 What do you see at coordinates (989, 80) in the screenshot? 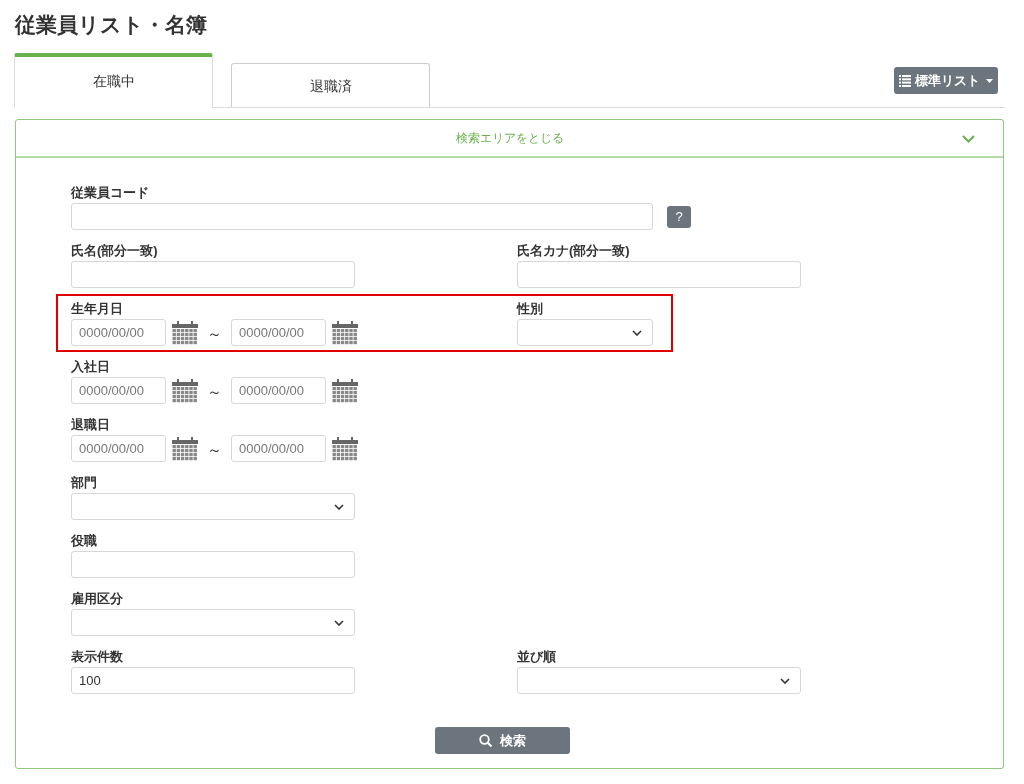
I see `caret-icon` at bounding box center [989, 80].